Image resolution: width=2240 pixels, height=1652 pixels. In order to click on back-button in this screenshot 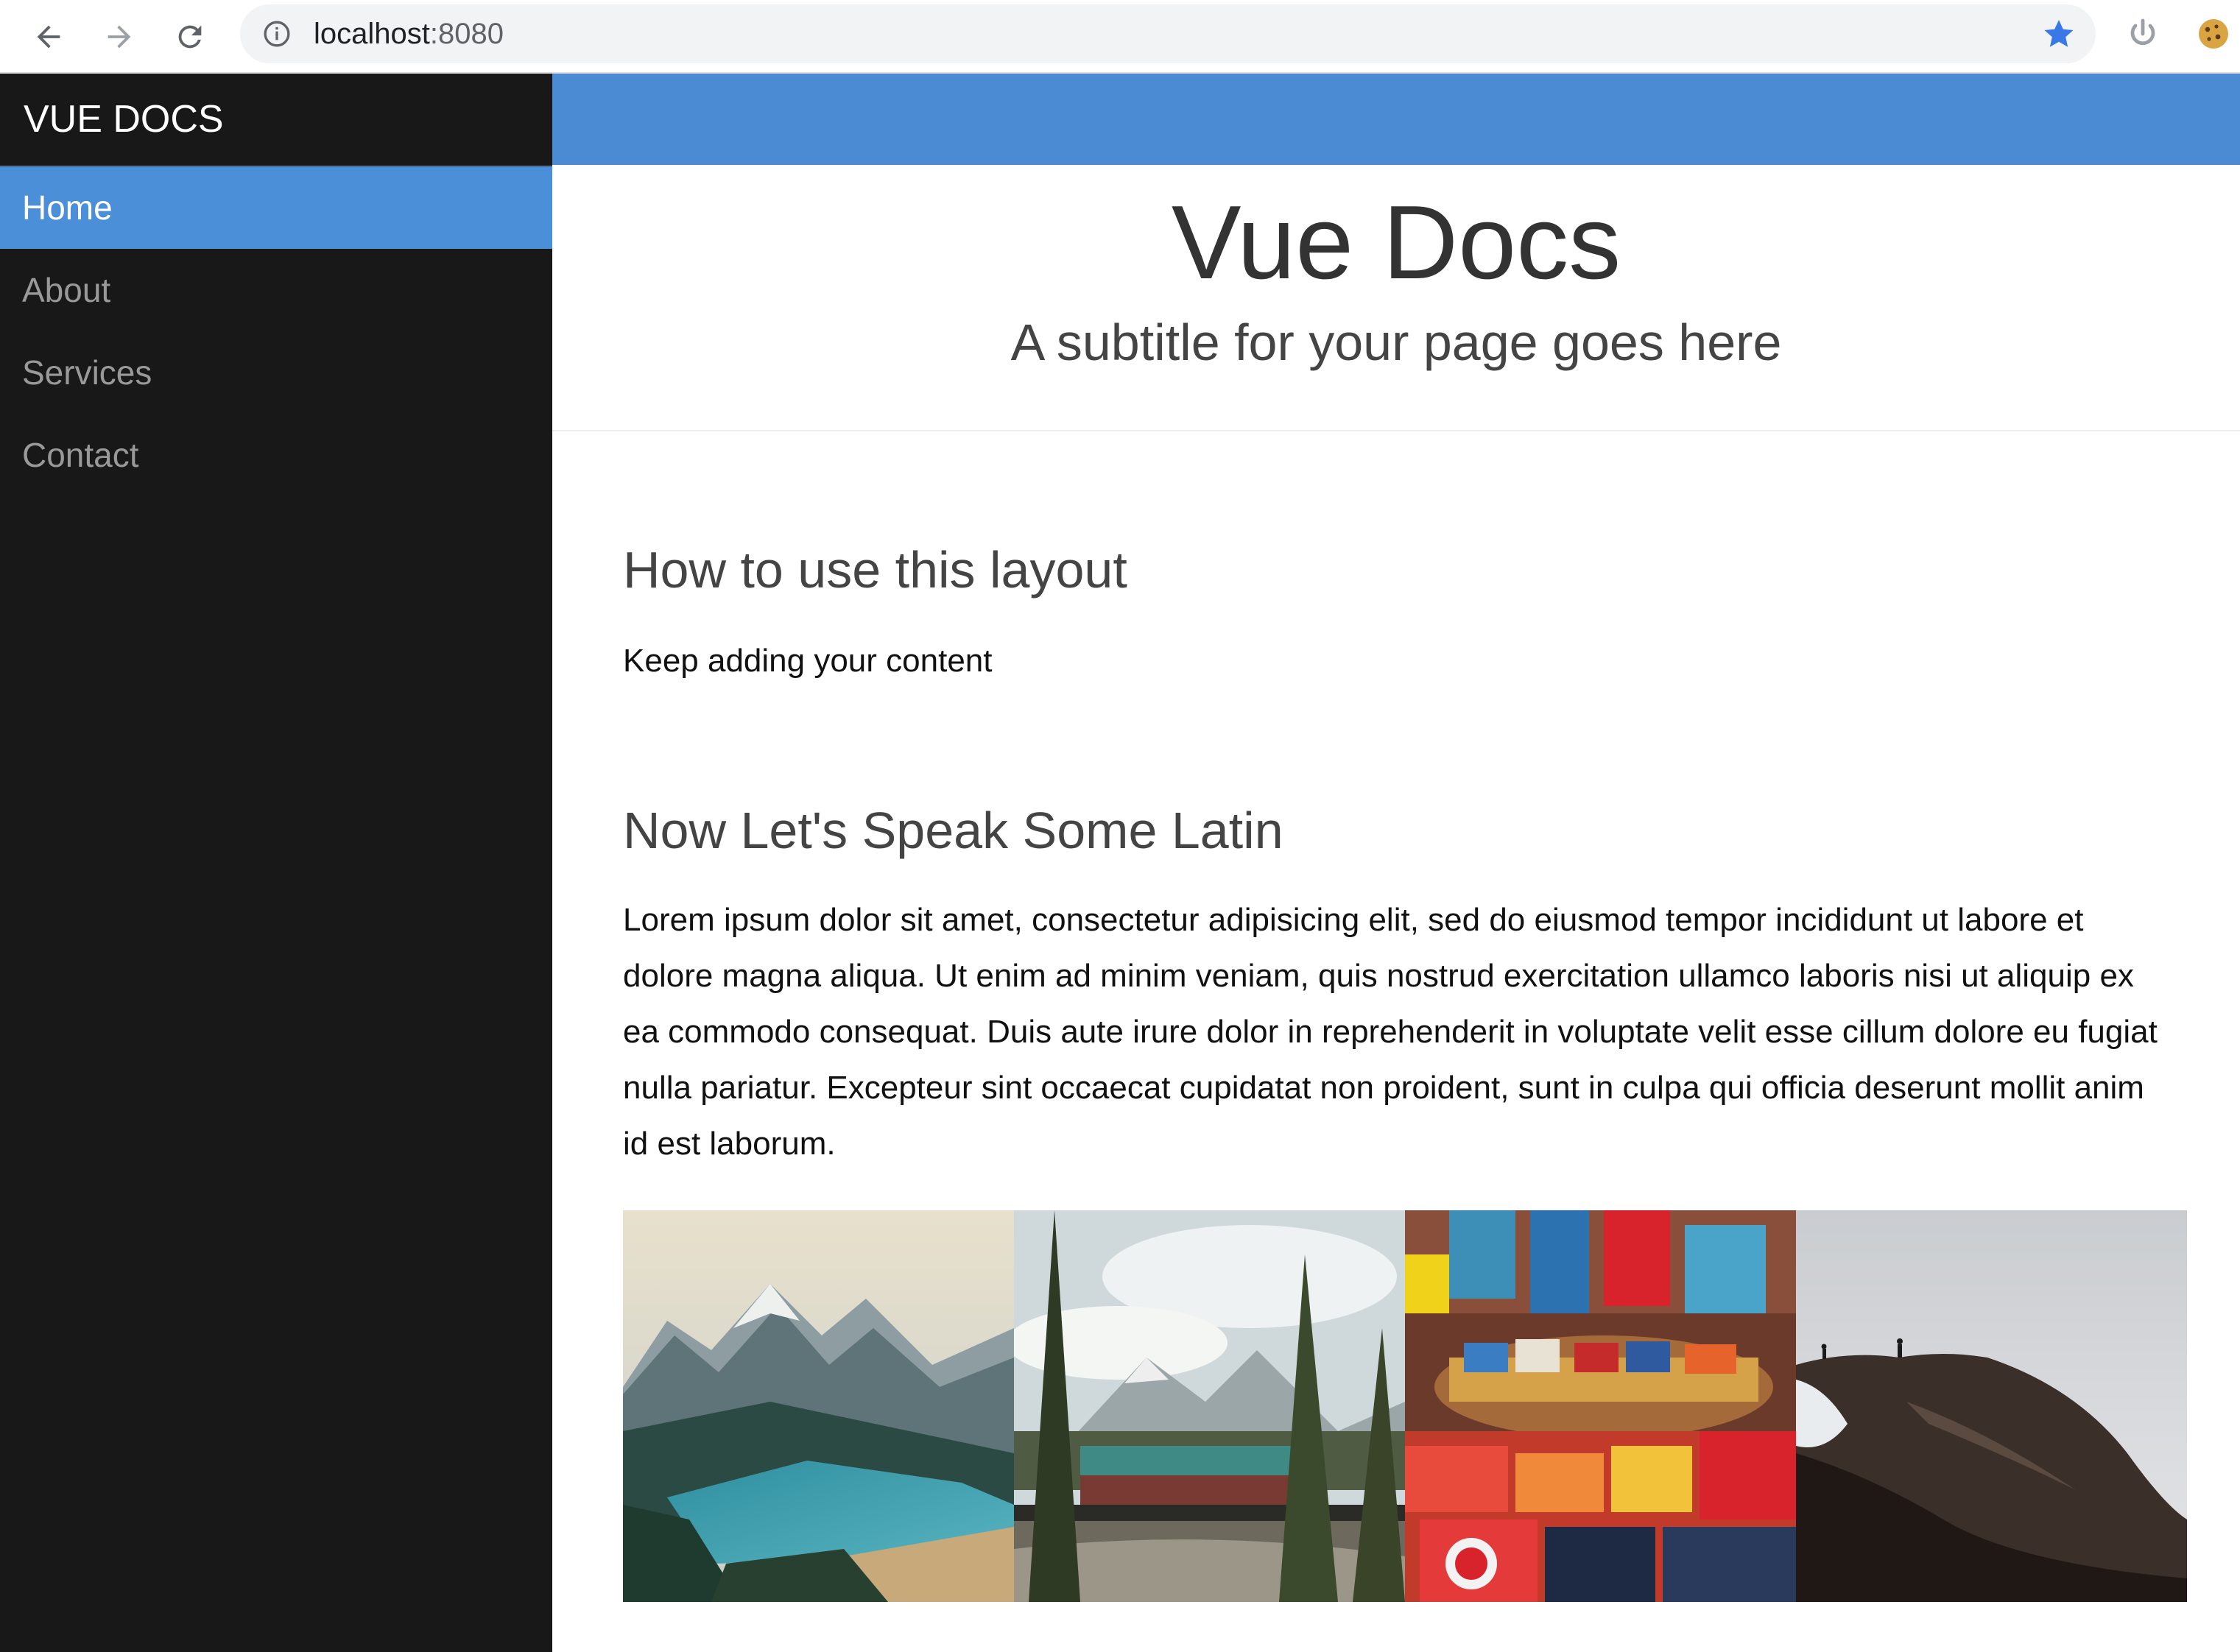, I will do `click(48, 36)`.